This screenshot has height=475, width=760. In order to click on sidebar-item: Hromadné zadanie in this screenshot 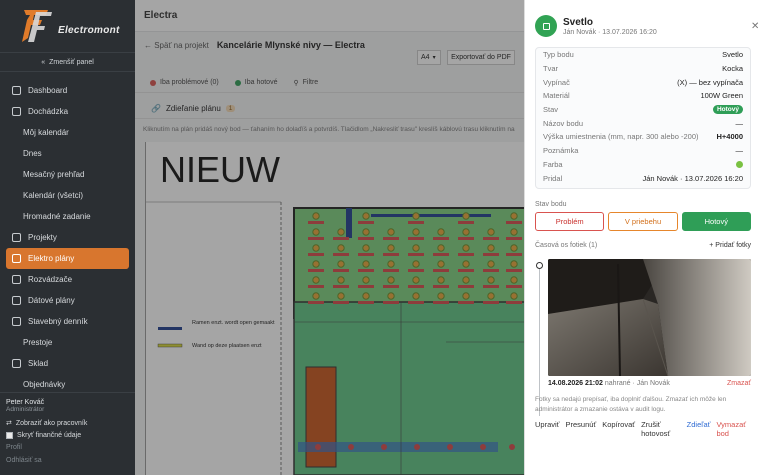, I will do `click(67, 216)`.